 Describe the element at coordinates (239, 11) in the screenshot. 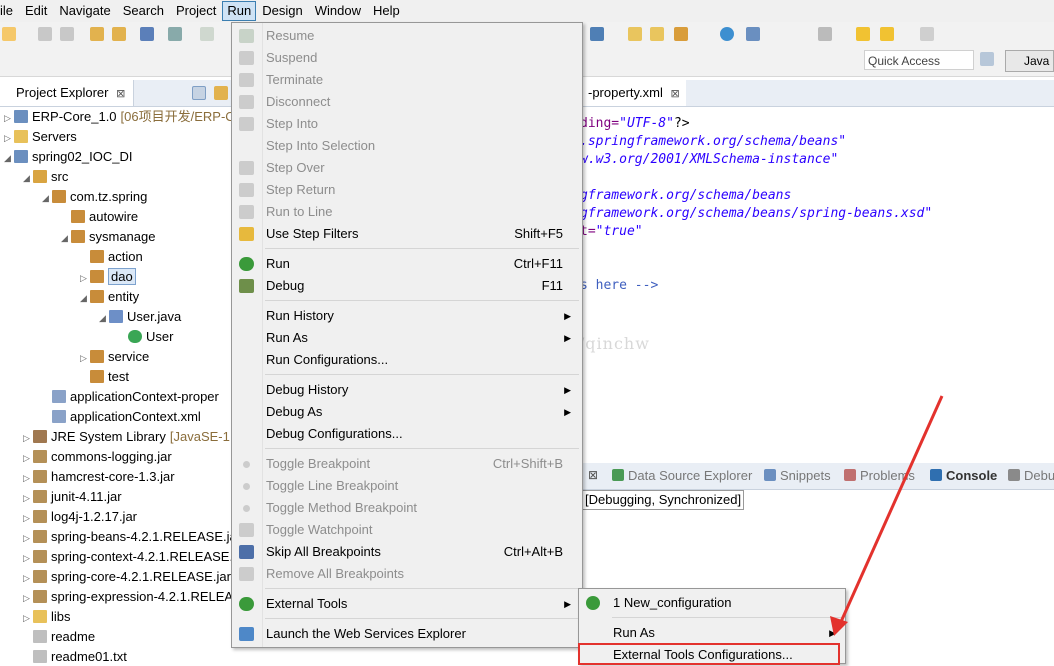

I see `menu-run: Run` at that location.